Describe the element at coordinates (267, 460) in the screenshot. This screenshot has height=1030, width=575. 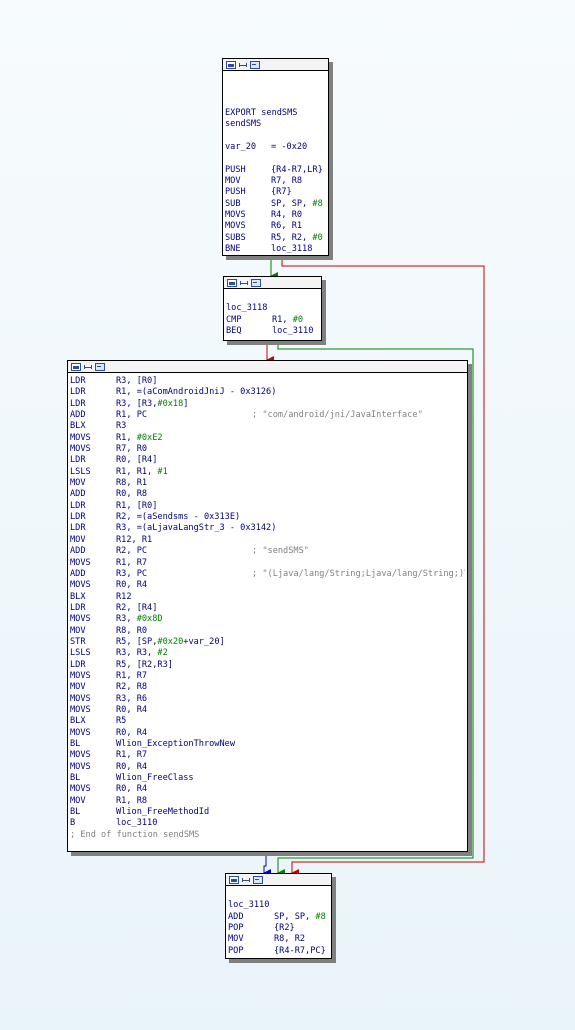
I see `asm-line: LDR R0, [R4]` at that location.